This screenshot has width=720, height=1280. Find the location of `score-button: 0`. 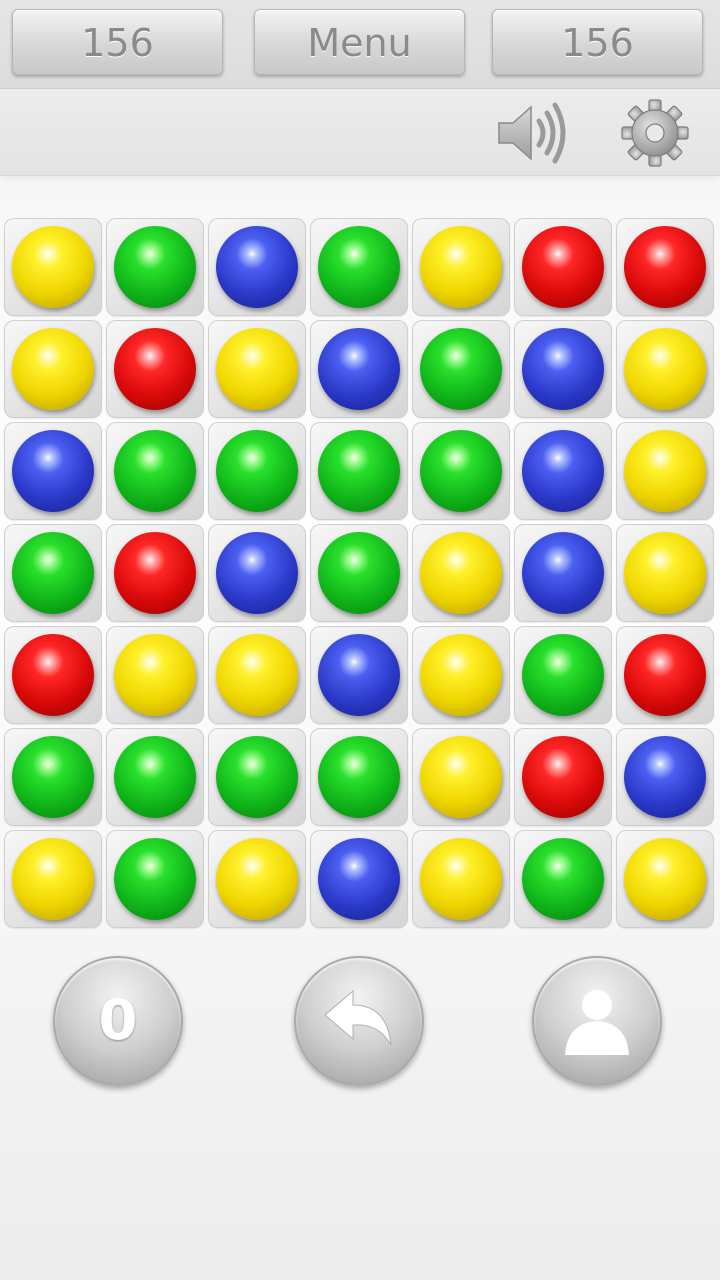

score-button: 0 is located at coordinates (118, 1021).